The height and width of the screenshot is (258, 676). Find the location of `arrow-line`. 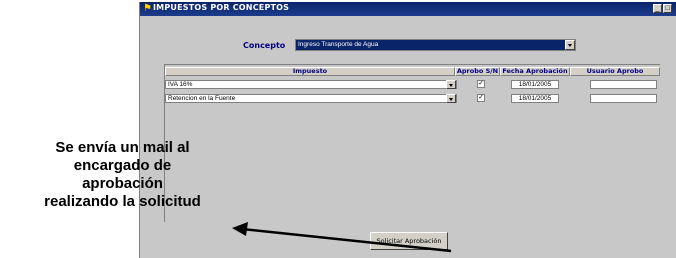

arrow-line is located at coordinates (346, 240).